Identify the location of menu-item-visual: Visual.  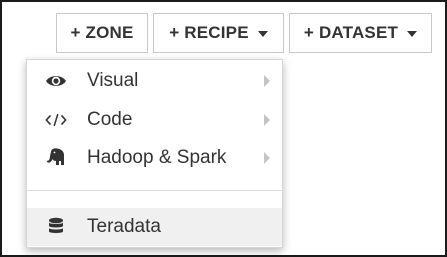
(154, 81).